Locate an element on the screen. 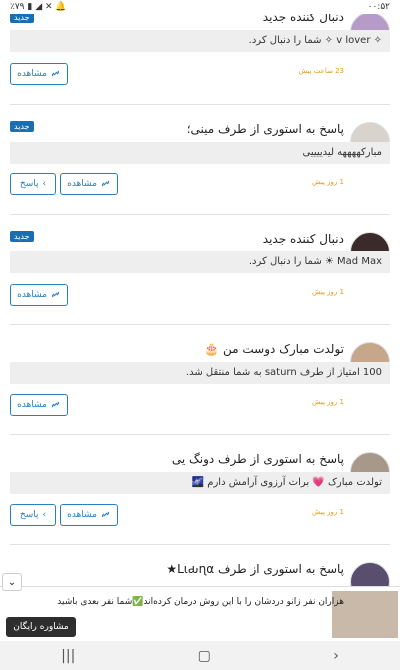  chevron-down-icon: ⌄ is located at coordinates (12, 582).